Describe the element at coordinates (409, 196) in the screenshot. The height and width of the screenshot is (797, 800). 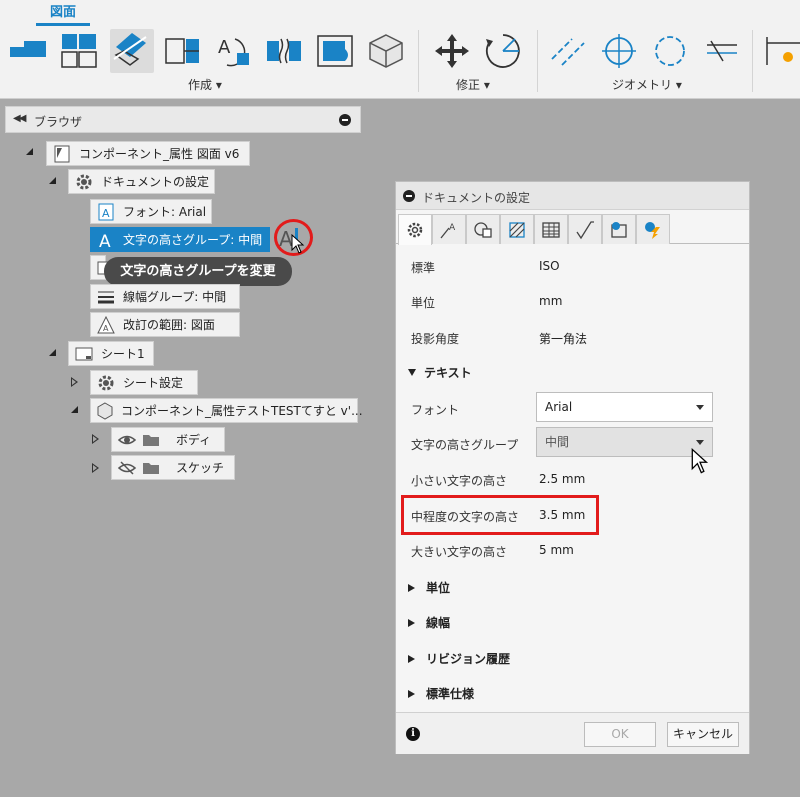
I see `dialog-minimize-icon` at that location.